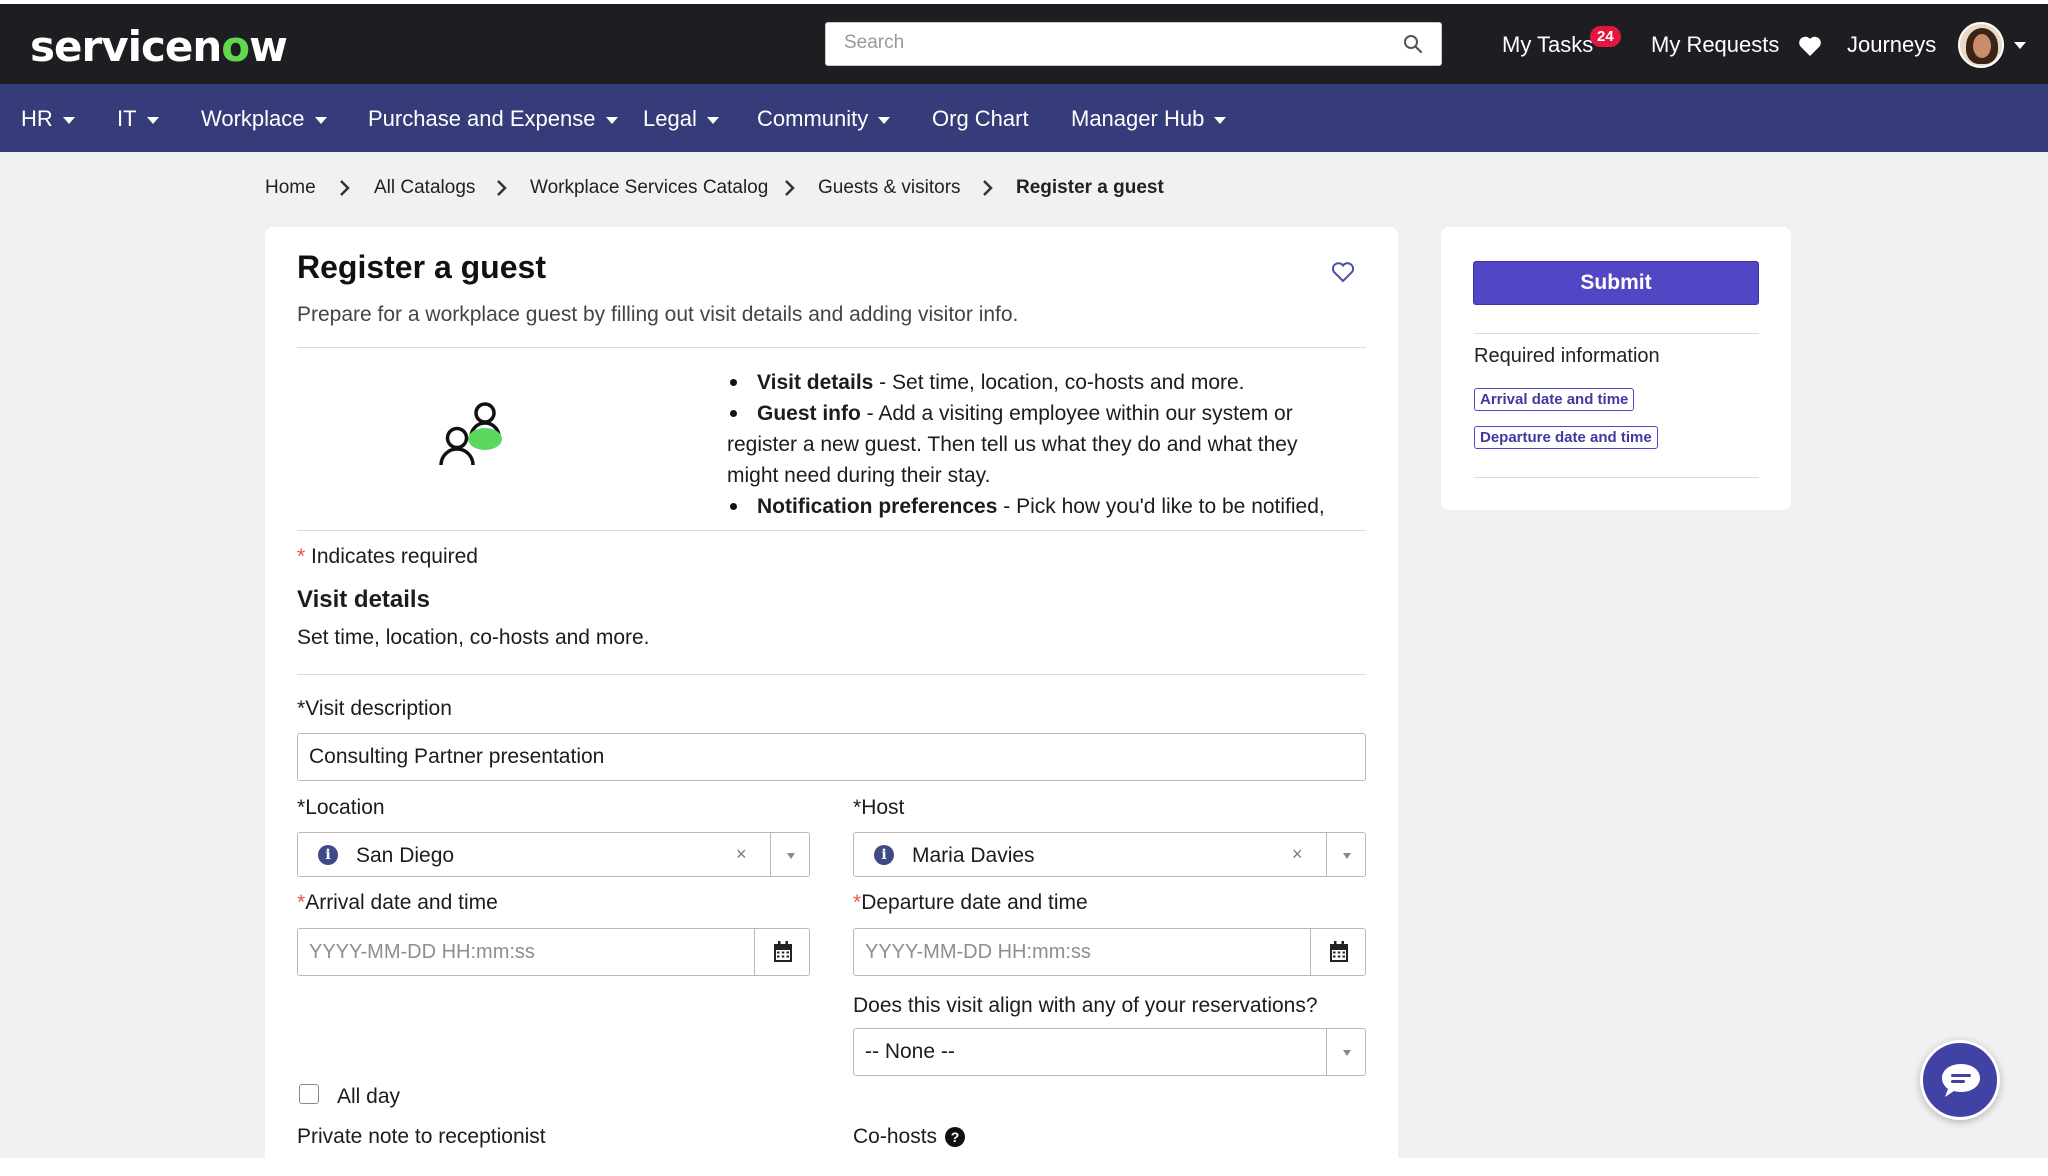  What do you see at coordinates (363, 599) in the screenshot?
I see `section-title: Visit details` at bounding box center [363, 599].